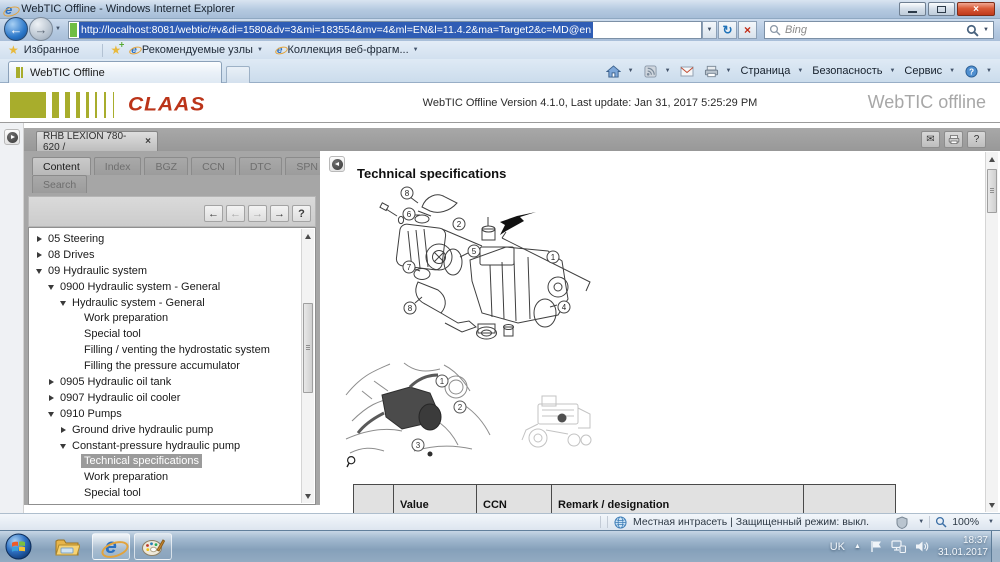 Image resolution: width=1000 pixels, height=562 pixels. I want to click on next-topic-button: →, so click(257, 213).